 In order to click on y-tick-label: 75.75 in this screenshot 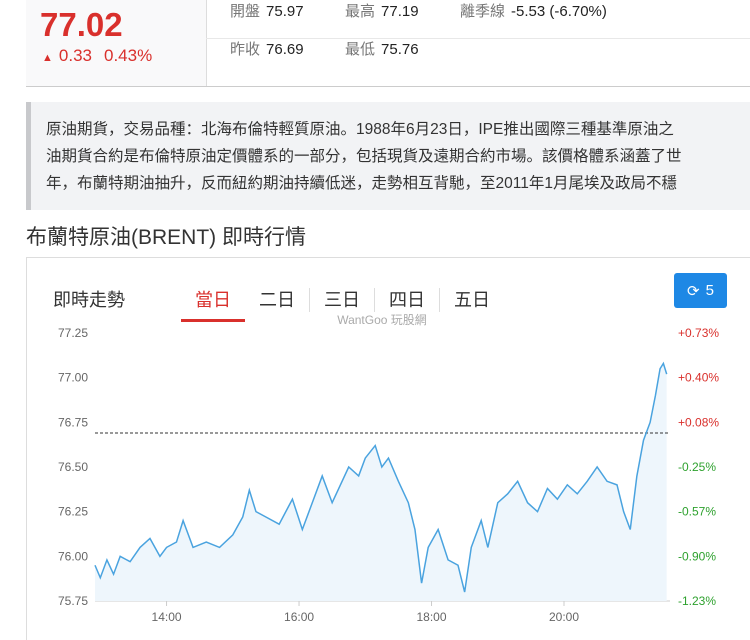, I will do `click(73, 601)`.